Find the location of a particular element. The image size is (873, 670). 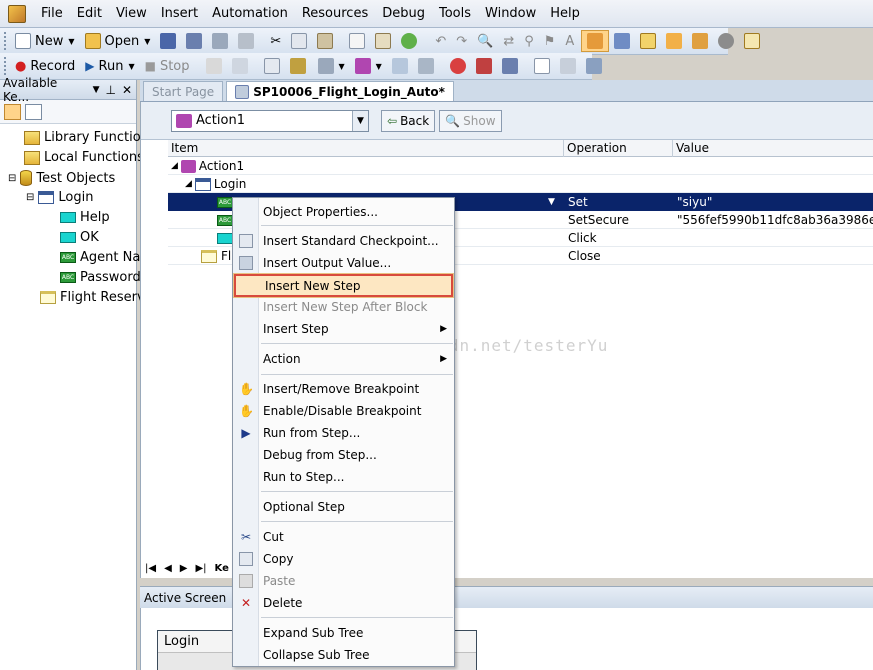

tab-test-document: SP10006_Flight_Login_Auto* is located at coordinates (340, 91).